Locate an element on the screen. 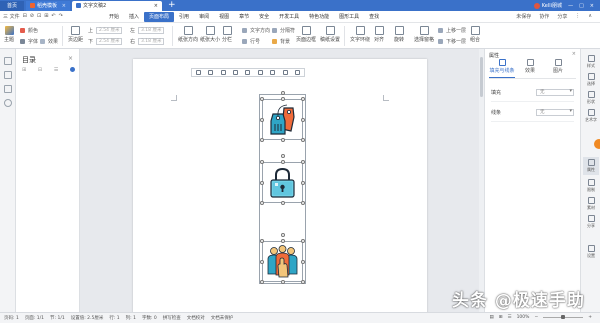 This screenshot has height=323, width=600. text-wrap-button: 文字环绕 is located at coordinates (360, 34).